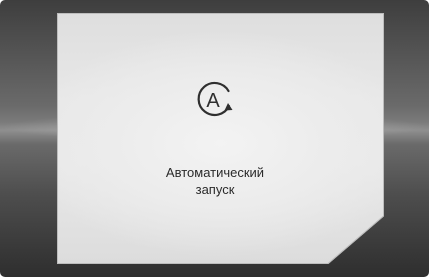 Image resolution: width=429 pixels, height=277 pixels. I want to click on auto-start-icon-letter: A, so click(213, 101).